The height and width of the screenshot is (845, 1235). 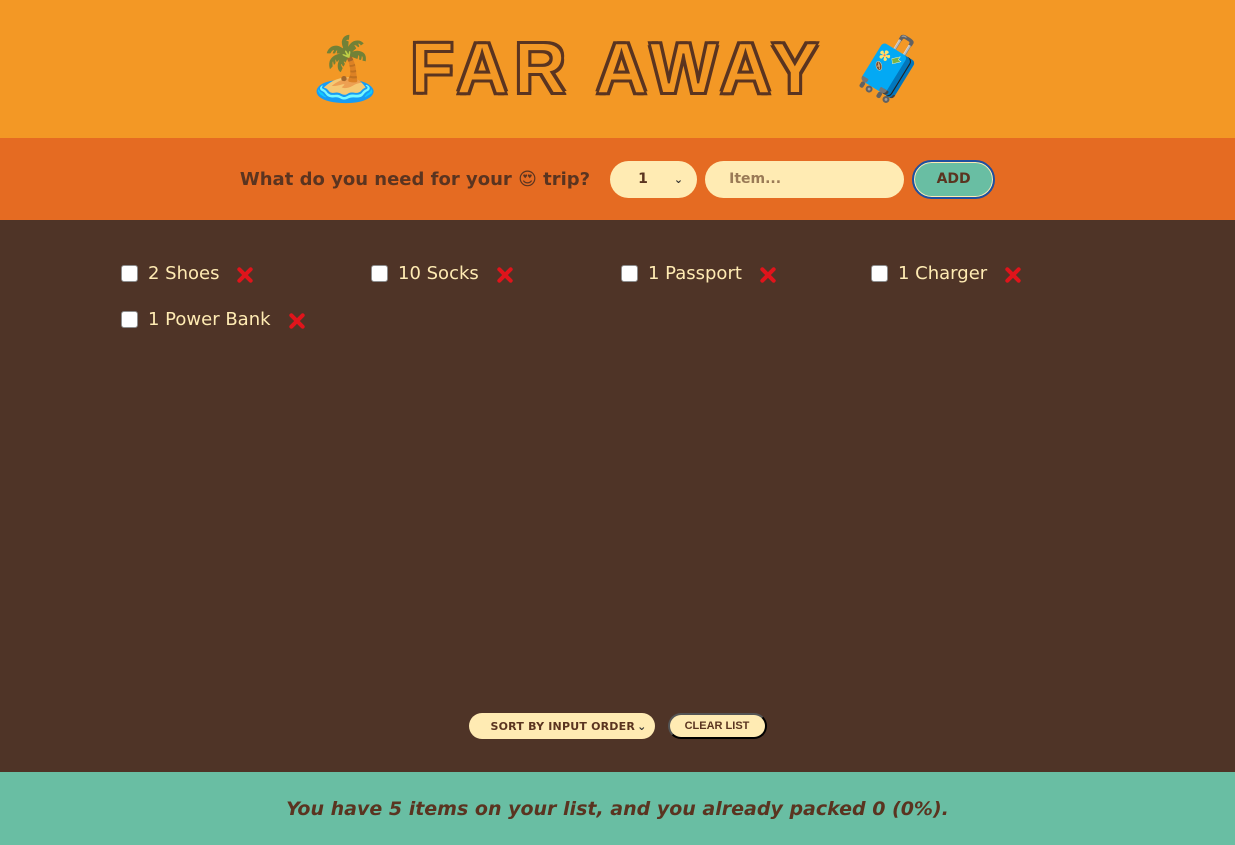 I want to click on brand: 🏝️ FAR AWAY 🧳, so click(x=617, y=69).